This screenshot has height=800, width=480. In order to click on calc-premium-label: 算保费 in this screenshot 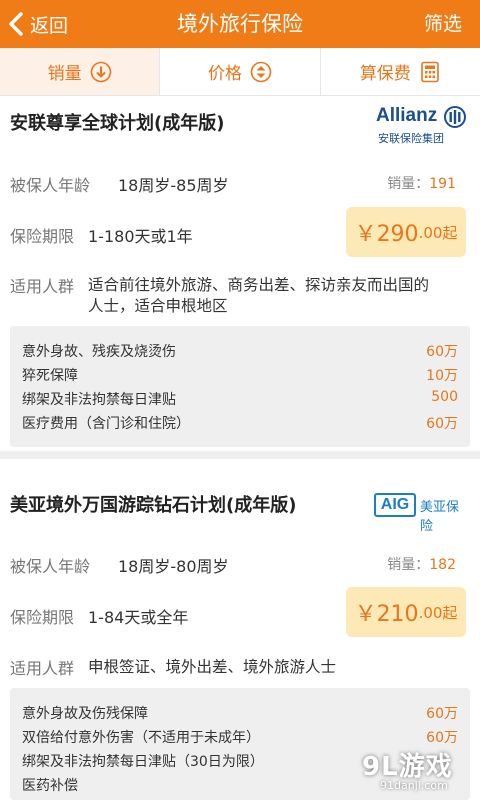, I will do `click(385, 74)`.